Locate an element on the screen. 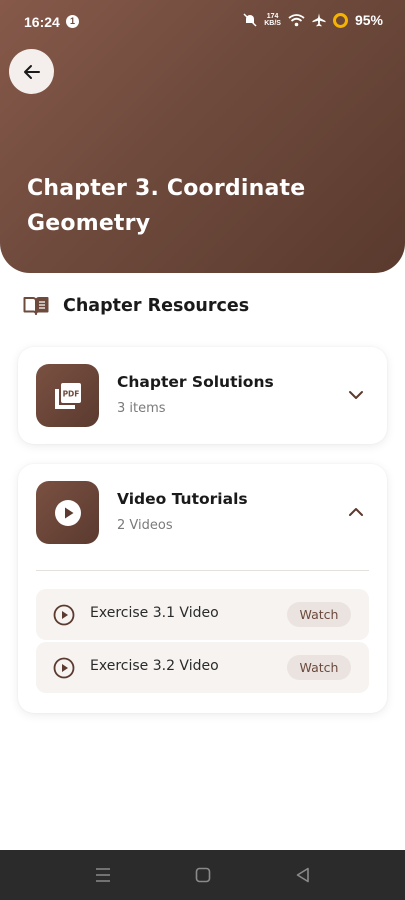 The image size is (405, 900). page-title: Chapter 3. Coordinate Geometry is located at coordinates (166, 206).